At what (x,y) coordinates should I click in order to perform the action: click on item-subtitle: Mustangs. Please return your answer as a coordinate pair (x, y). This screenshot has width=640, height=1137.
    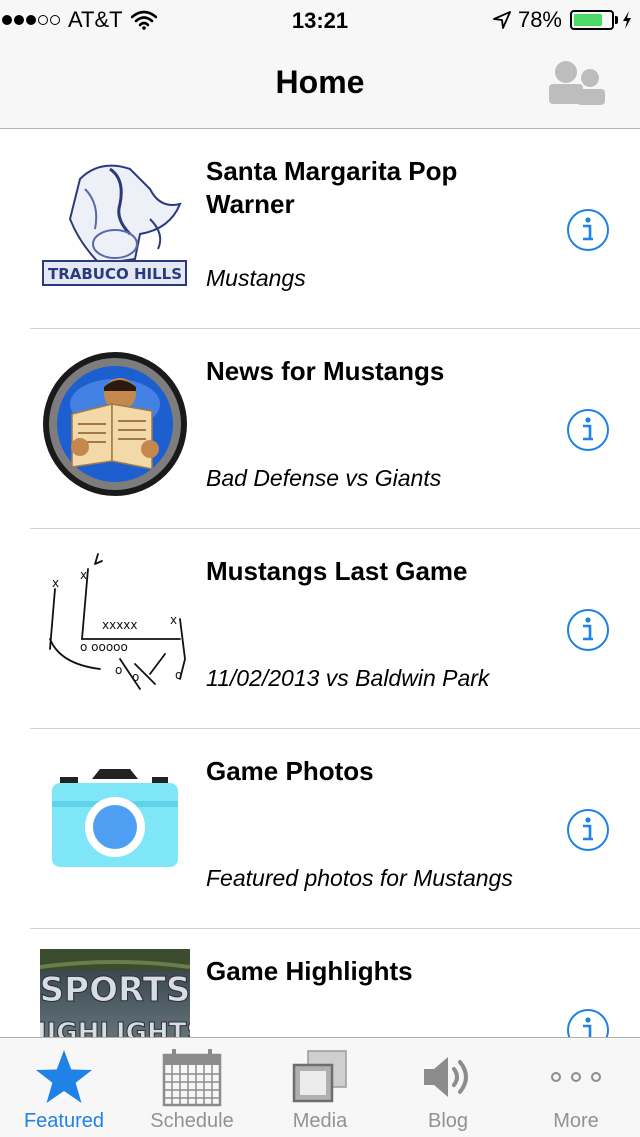
    Looking at the image, I should click on (256, 278).